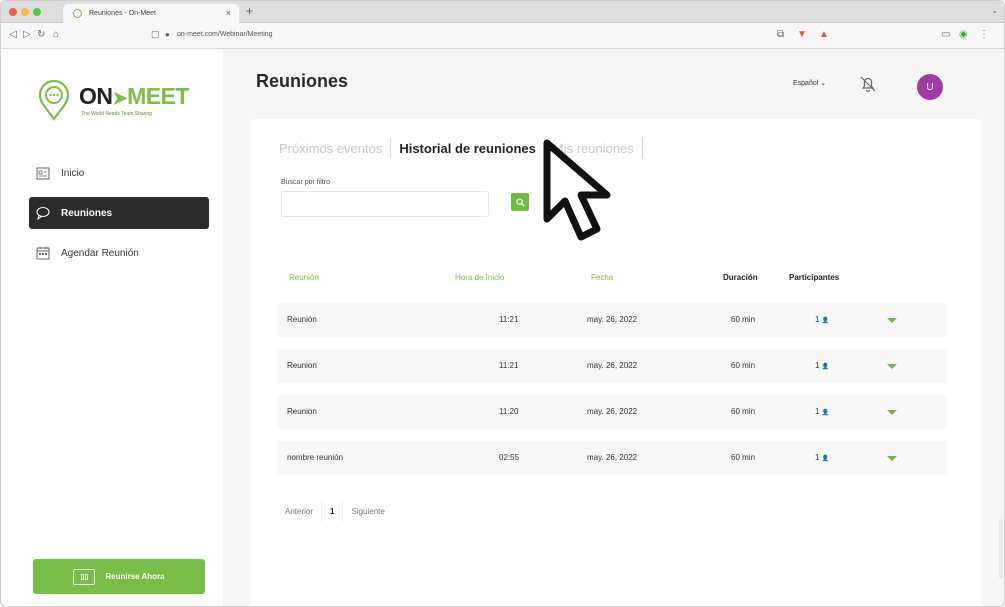 The height and width of the screenshot is (607, 1005). I want to click on column-header-participantes: Participantes, so click(814, 277).